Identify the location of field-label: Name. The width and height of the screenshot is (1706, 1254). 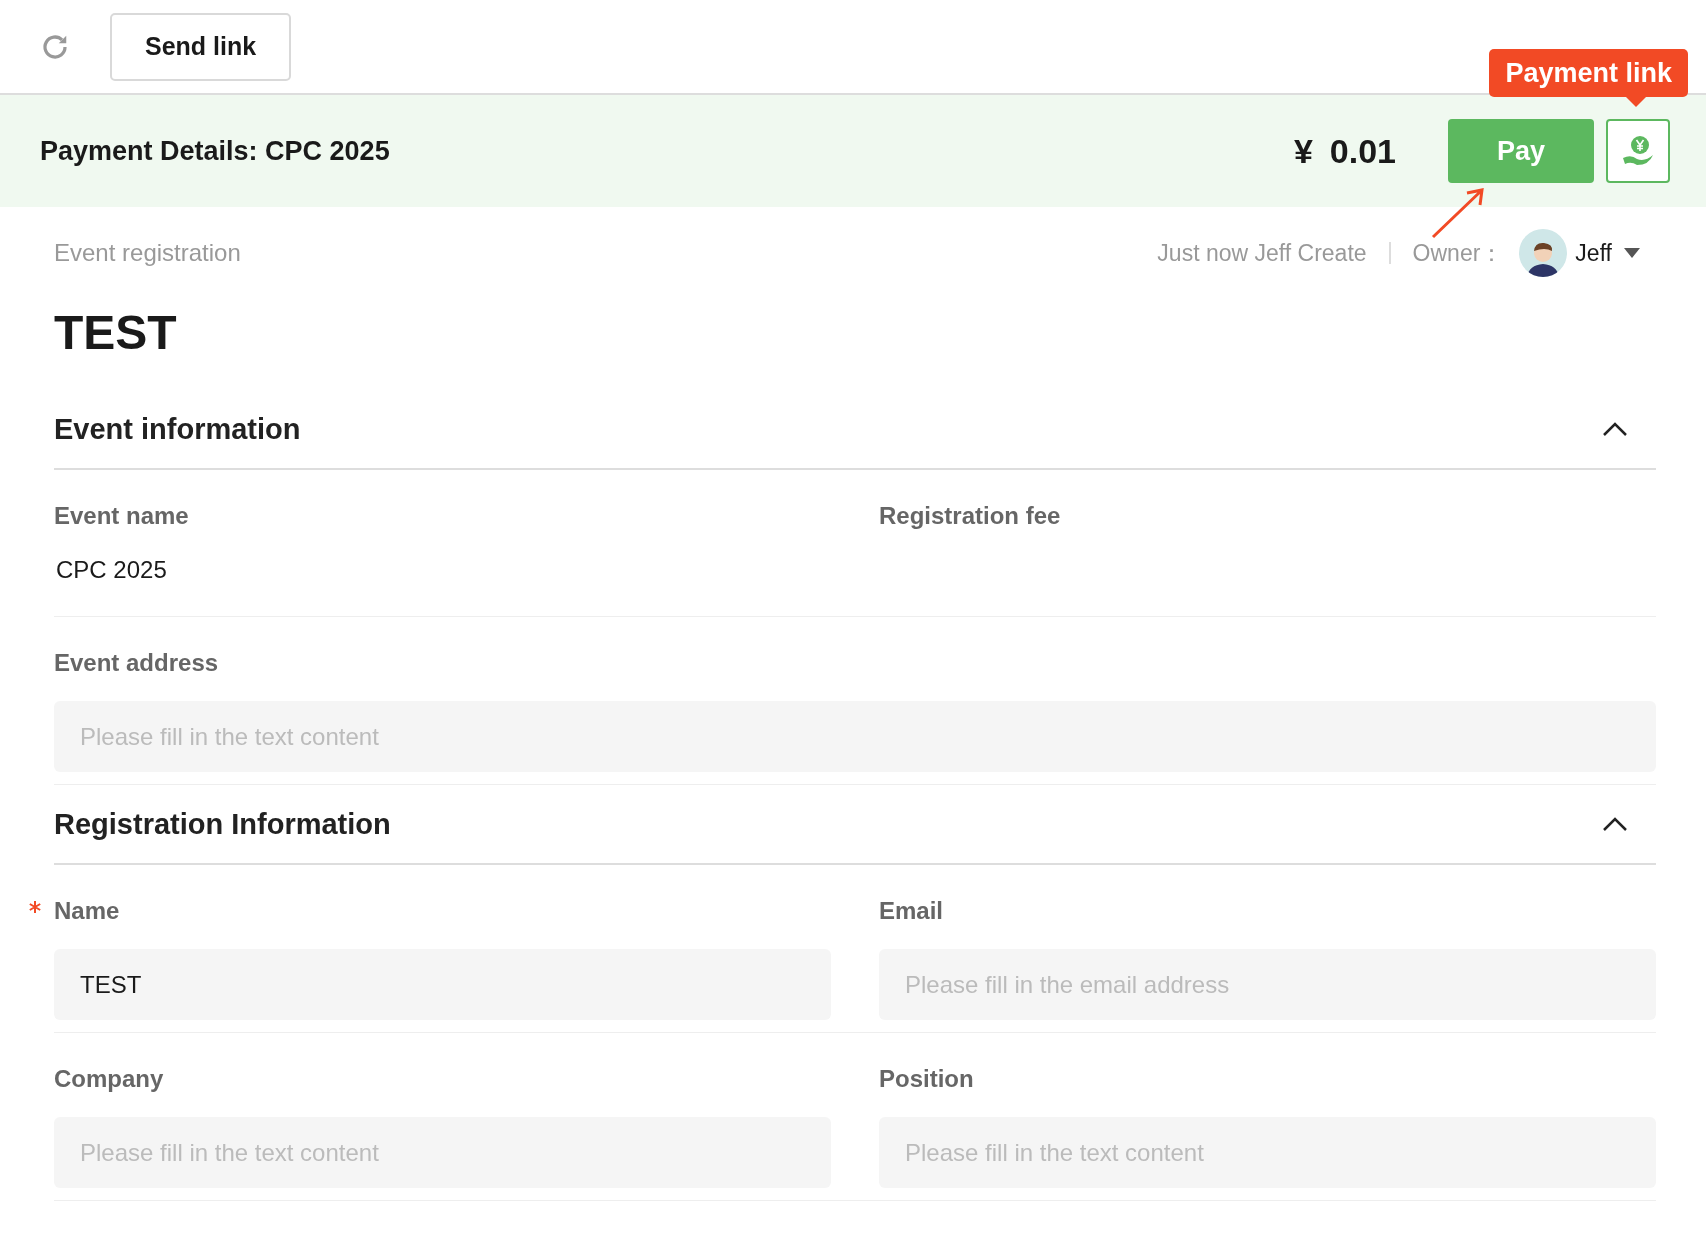
(442, 913).